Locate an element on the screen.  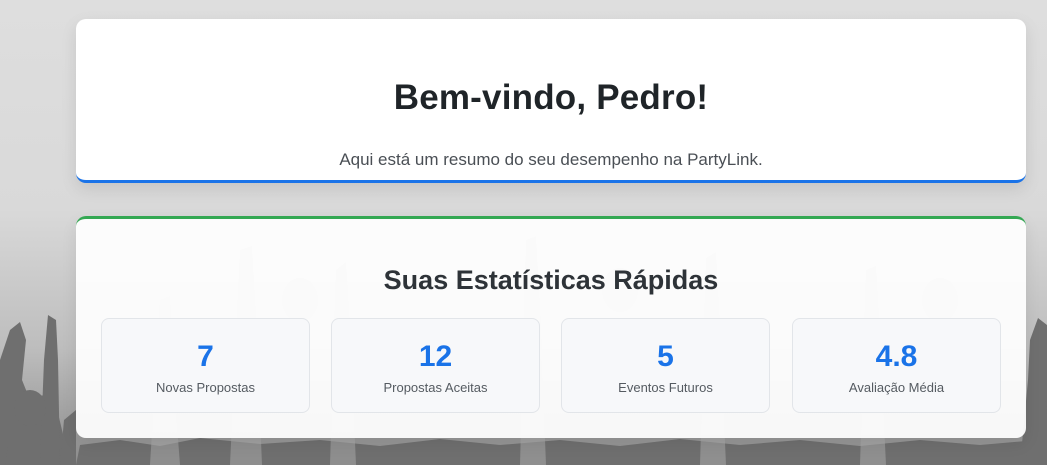
stat-value: 5 is located at coordinates (665, 356).